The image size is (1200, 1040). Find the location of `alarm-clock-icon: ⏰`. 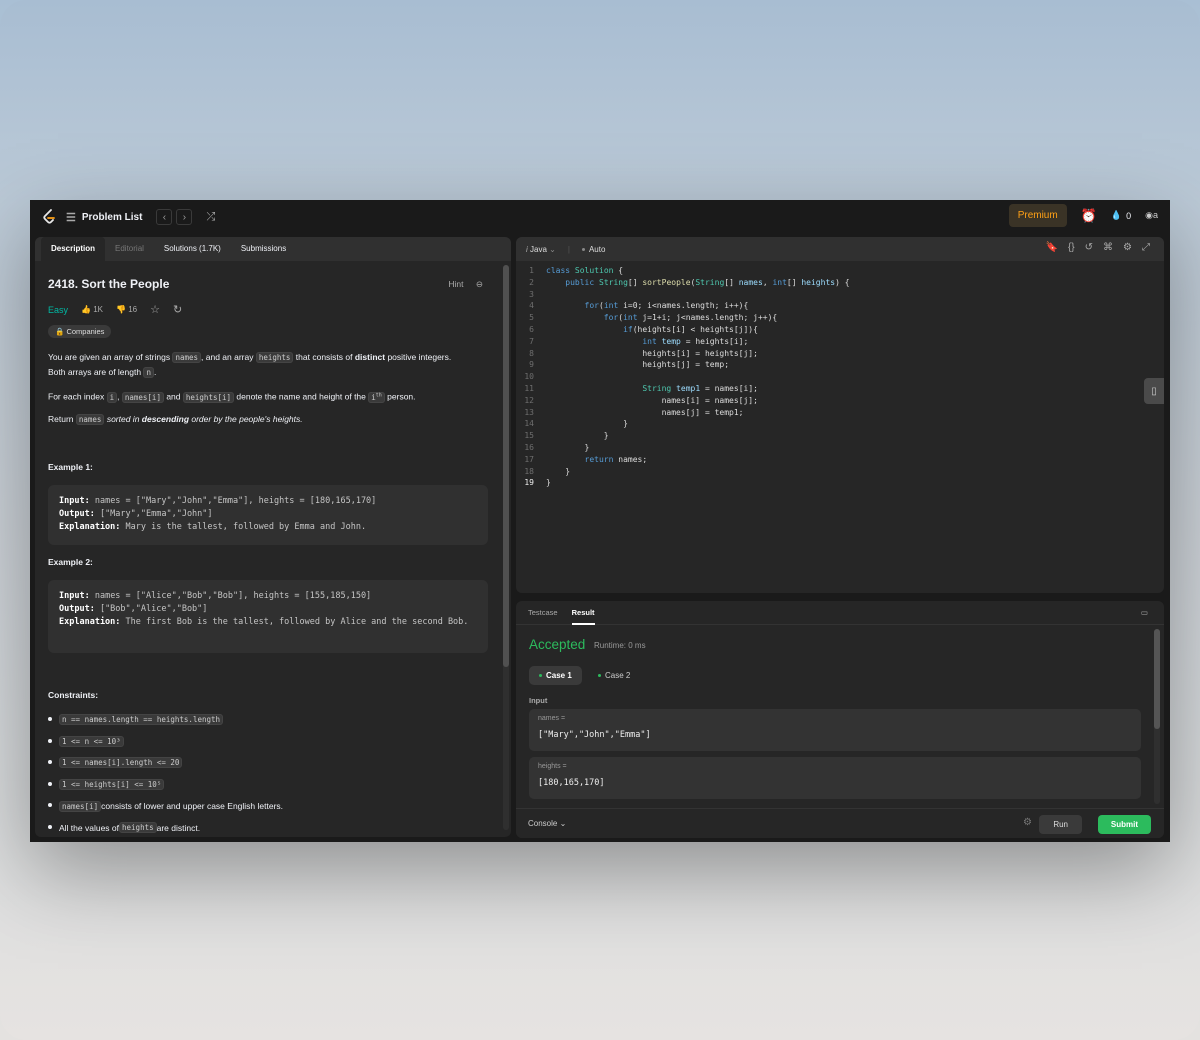

alarm-clock-icon: ⏰ is located at coordinates (1089, 216).